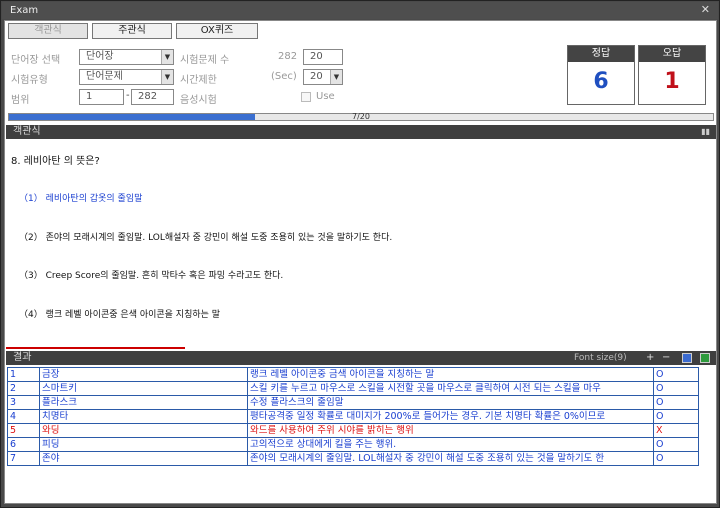  I want to click on close-icon: ✕, so click(705, 9).